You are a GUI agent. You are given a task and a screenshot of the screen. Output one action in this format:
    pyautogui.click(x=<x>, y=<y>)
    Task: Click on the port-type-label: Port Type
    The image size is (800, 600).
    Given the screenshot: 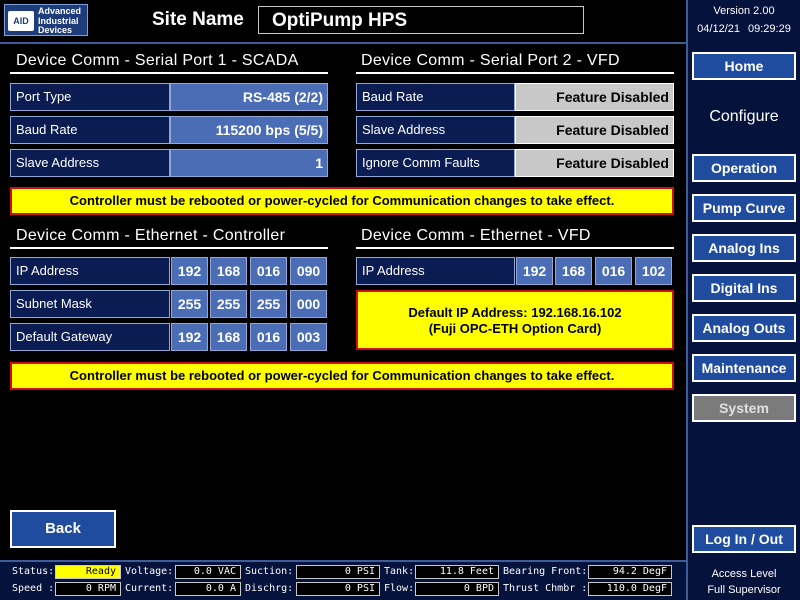 What is the action you would take?
    pyautogui.click(x=90, y=97)
    